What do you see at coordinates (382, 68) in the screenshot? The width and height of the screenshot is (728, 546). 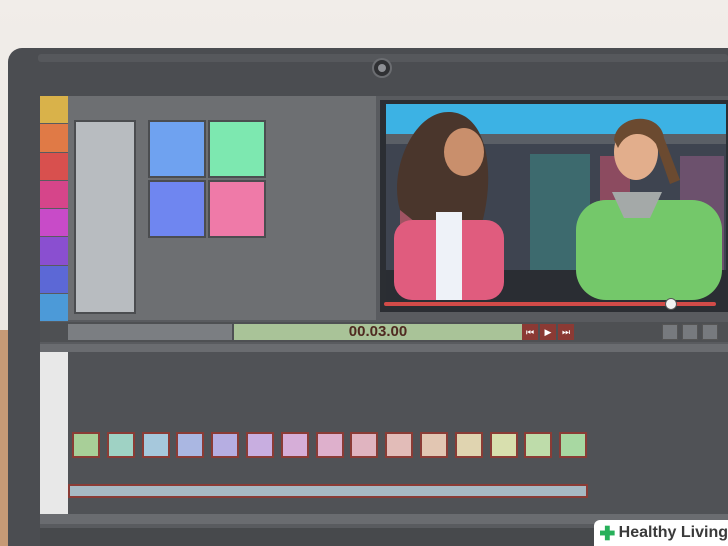 I see `webcam-icon` at bounding box center [382, 68].